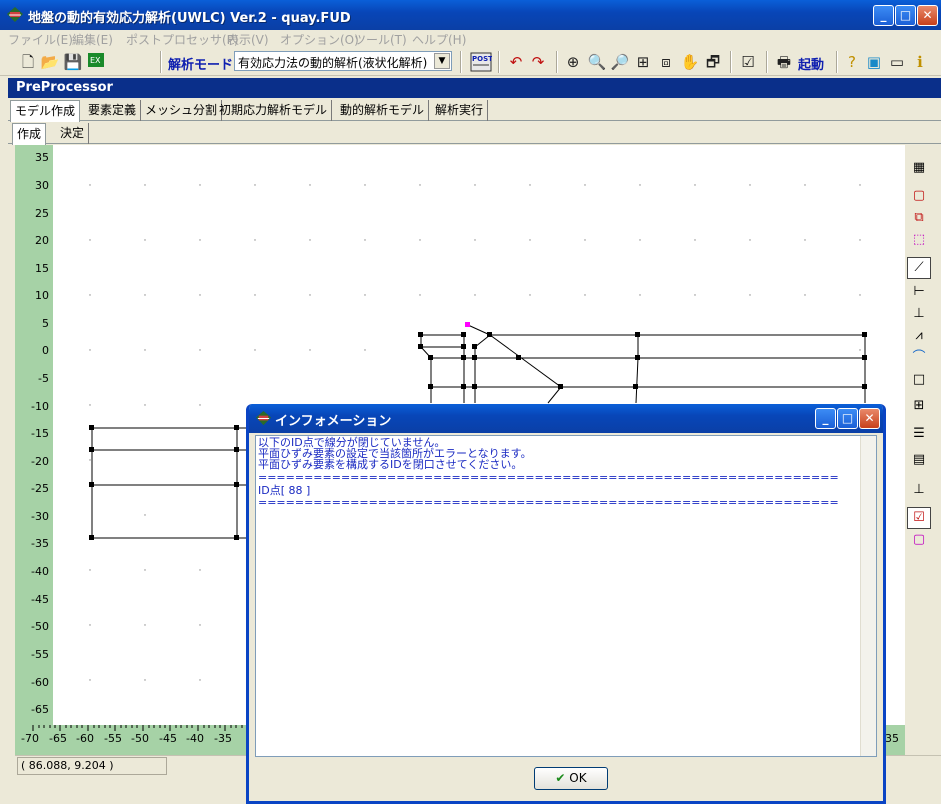  I want to click on menu-edit: 編集(E), so click(92, 39).